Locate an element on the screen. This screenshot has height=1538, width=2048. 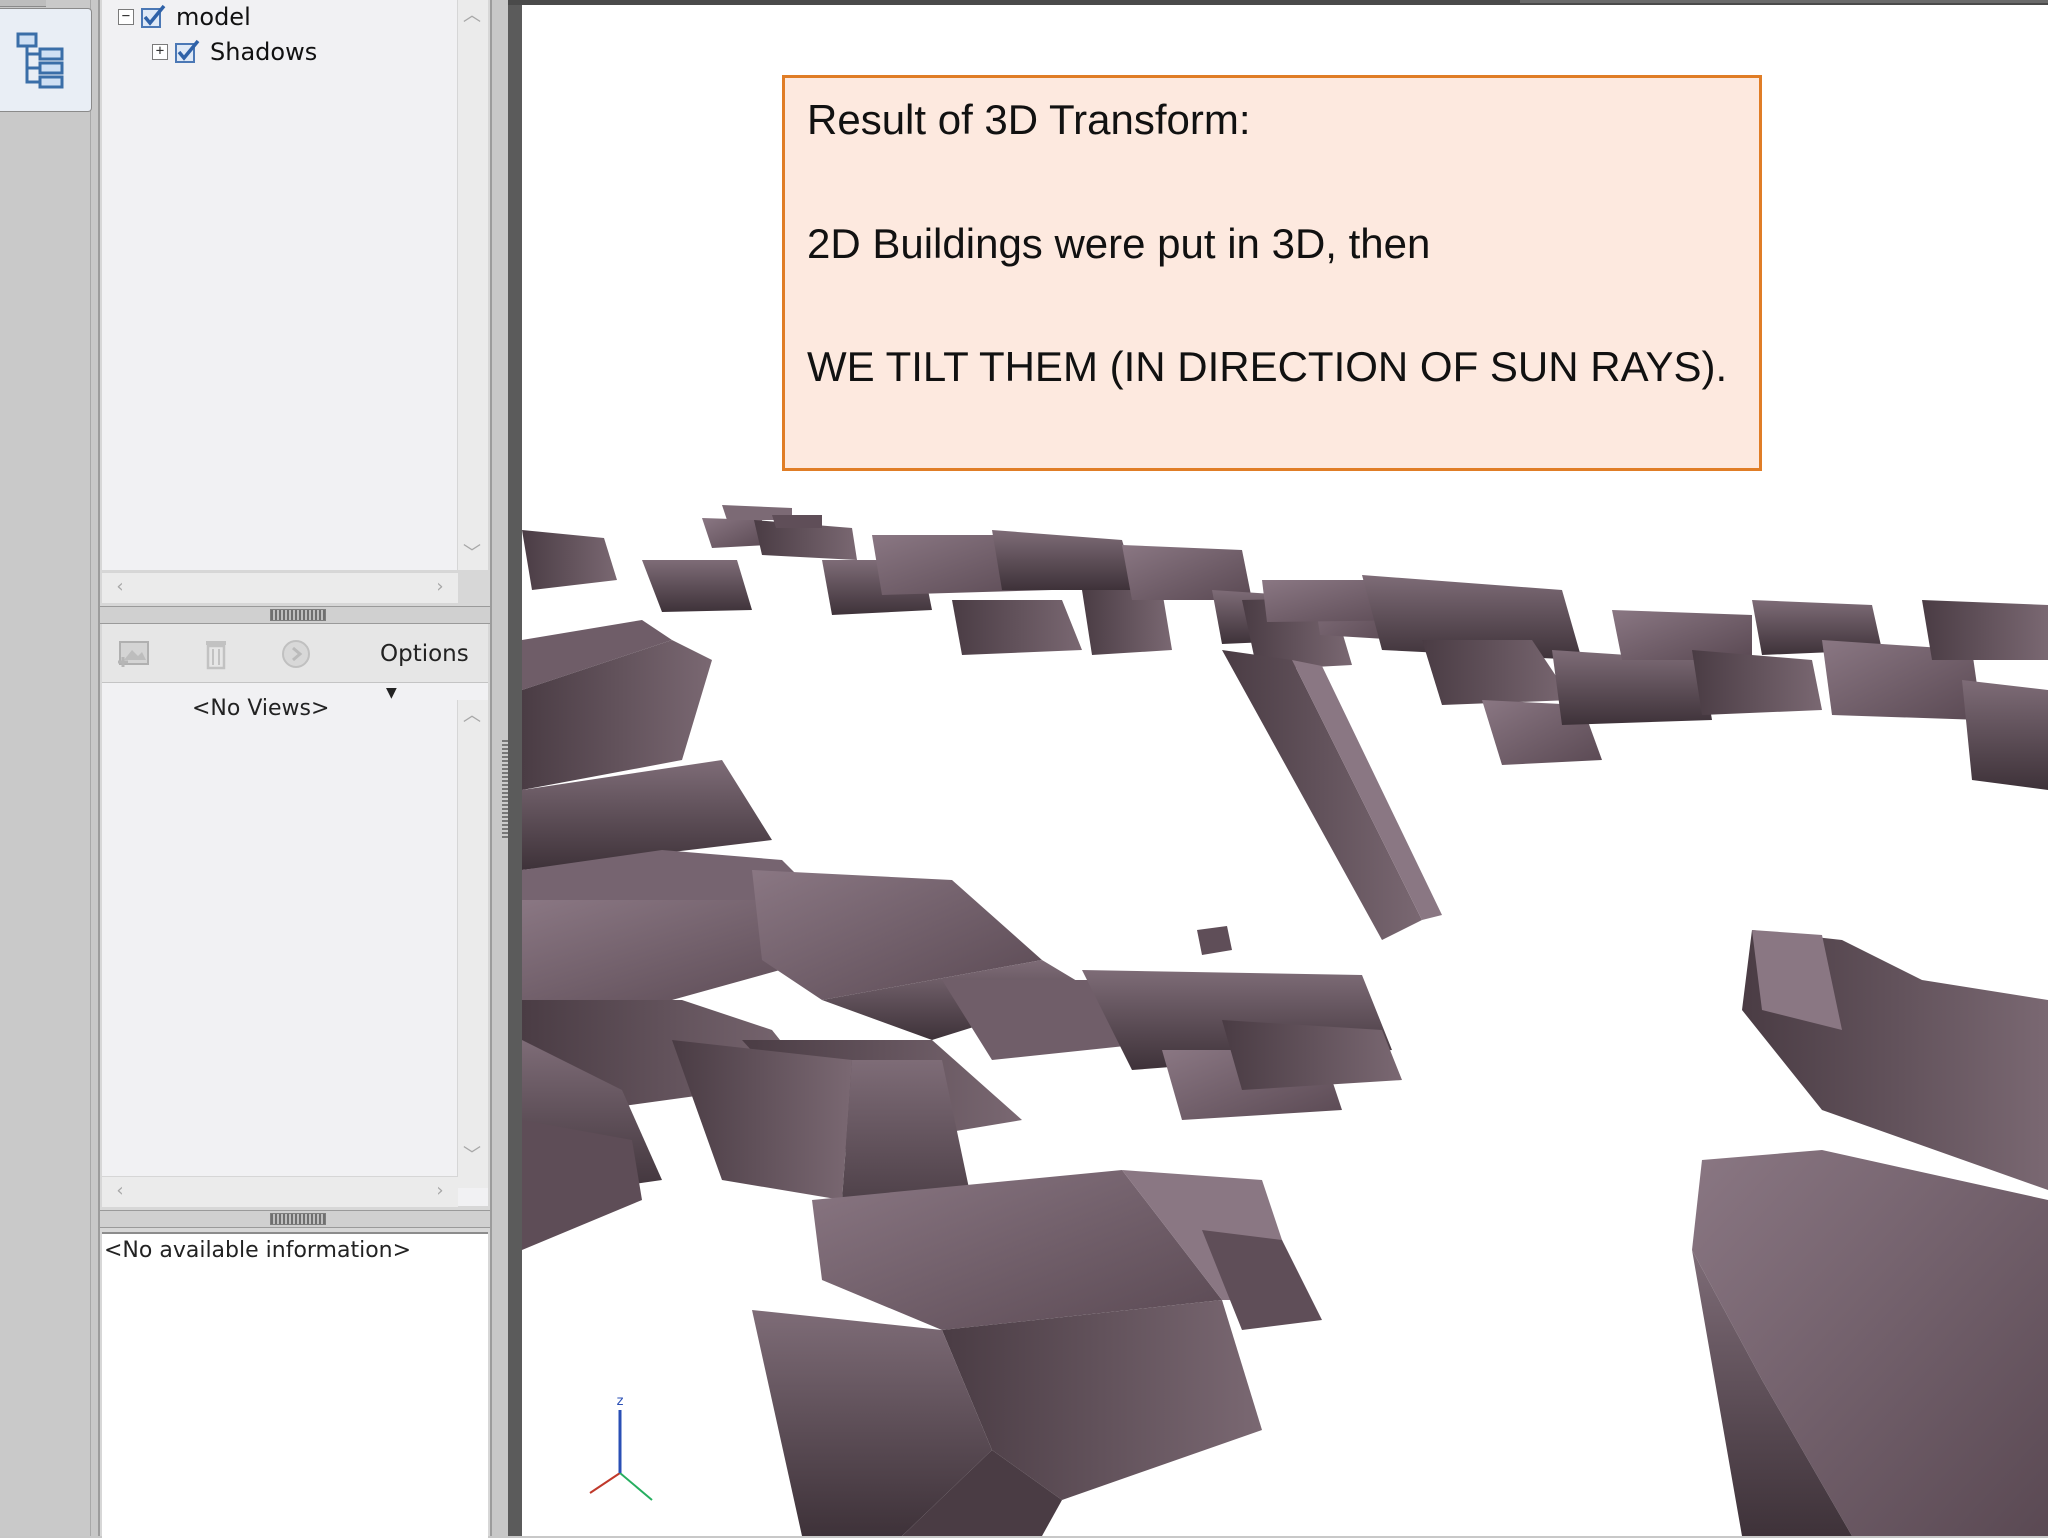
trash-icon is located at coordinates (216, 654).